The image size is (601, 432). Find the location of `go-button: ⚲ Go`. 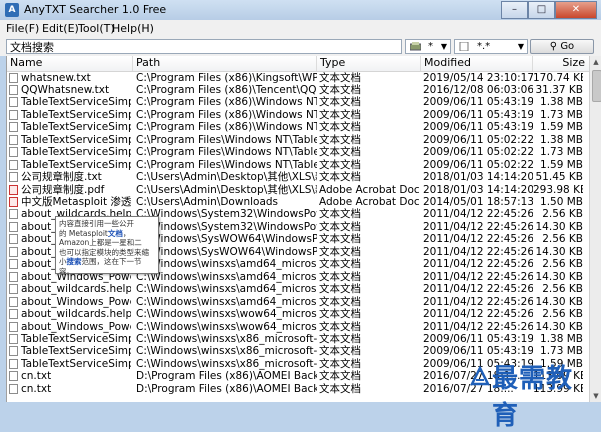

go-button: ⚲ Go is located at coordinates (562, 46).